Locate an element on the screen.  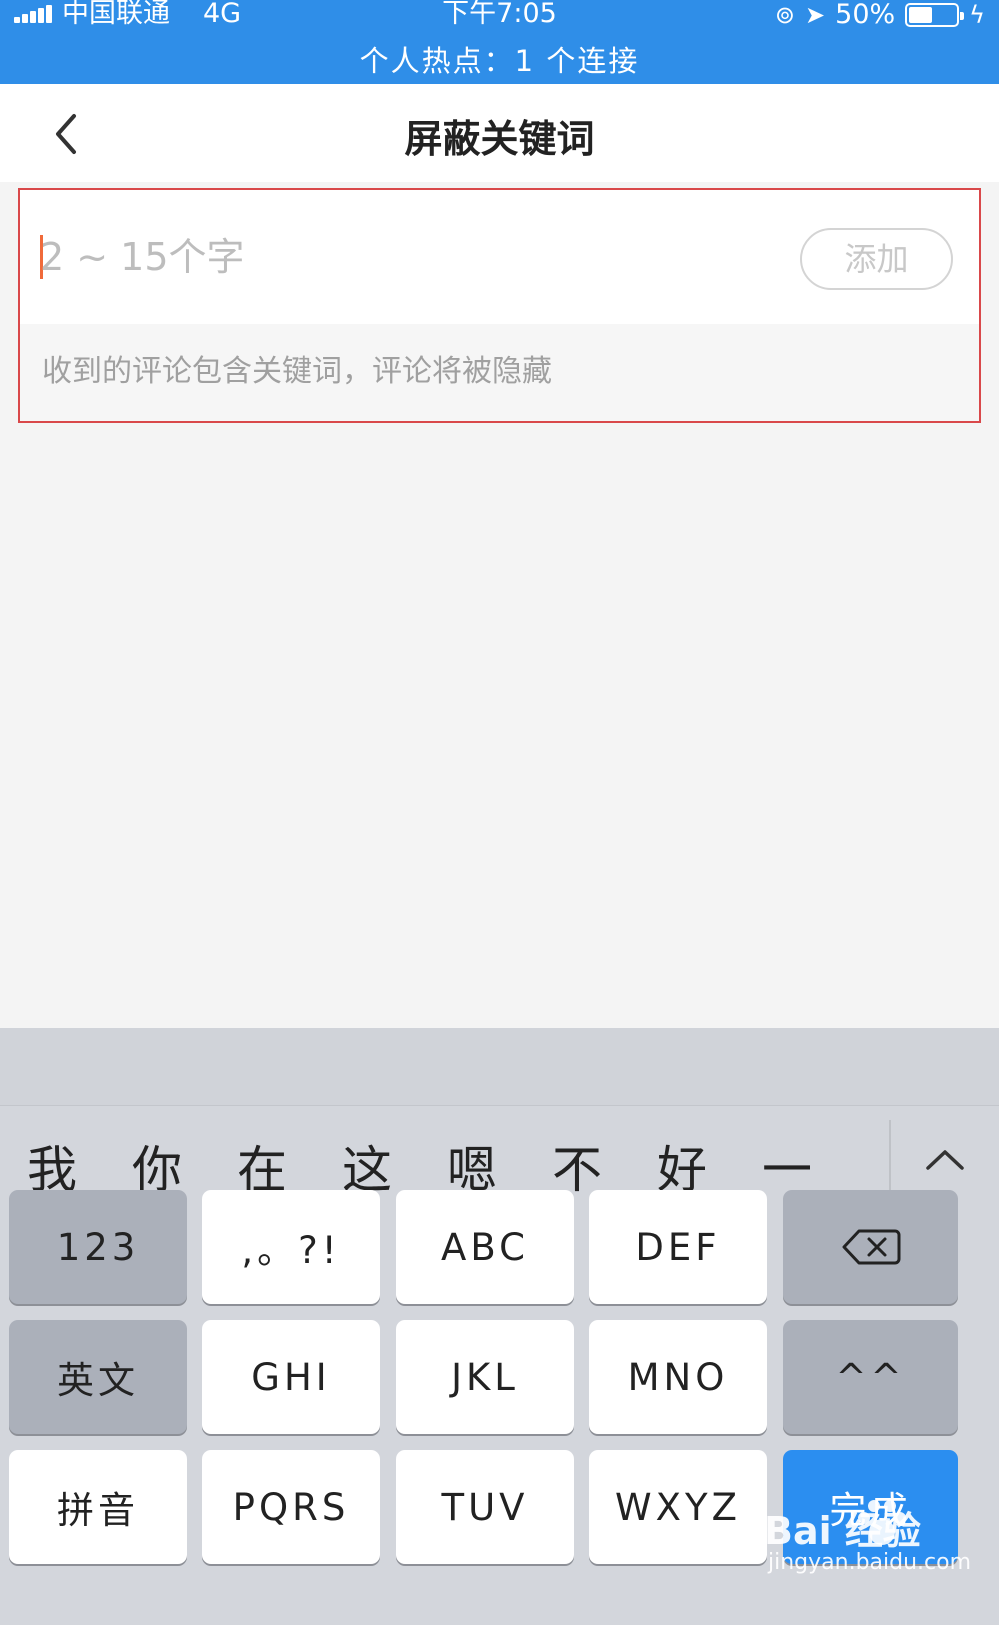
key-english: 英文 is located at coordinates (98, 1377).